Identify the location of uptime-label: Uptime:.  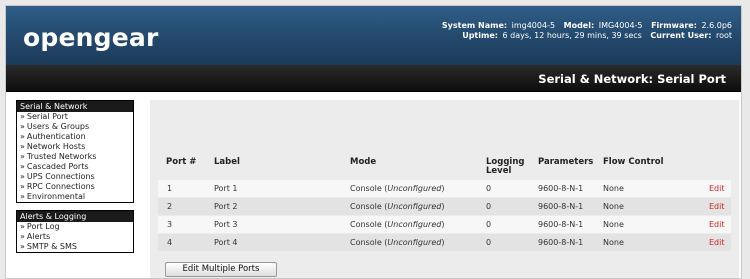
(480, 35).